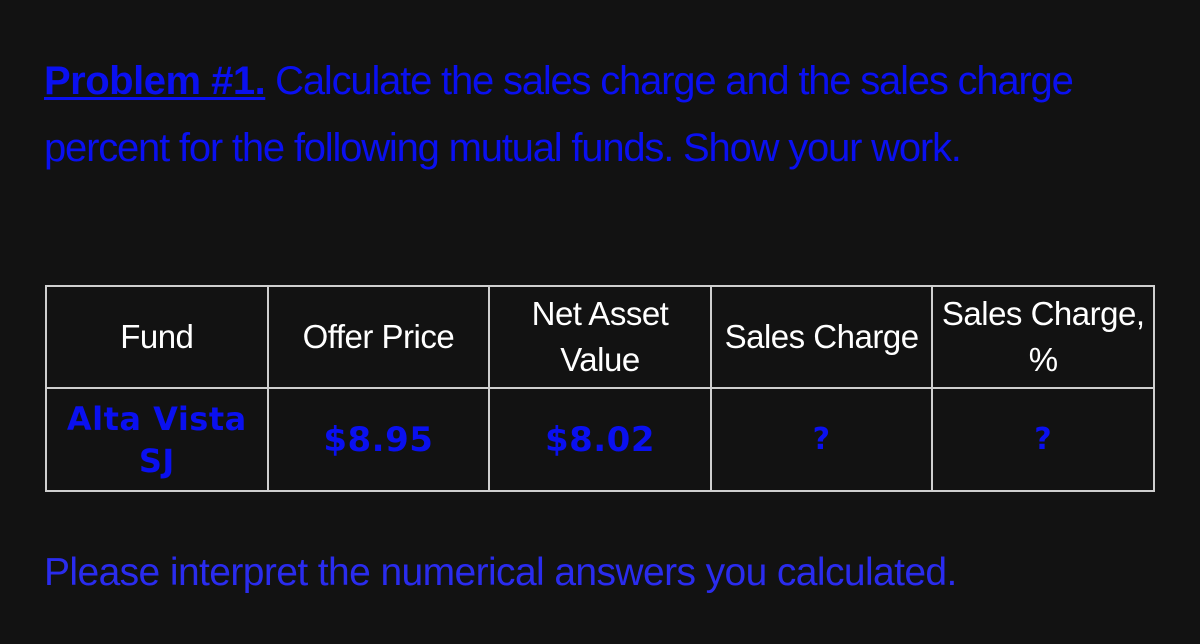 The image size is (1200, 644). I want to click on cell-sales-charge: ?, so click(821, 439).